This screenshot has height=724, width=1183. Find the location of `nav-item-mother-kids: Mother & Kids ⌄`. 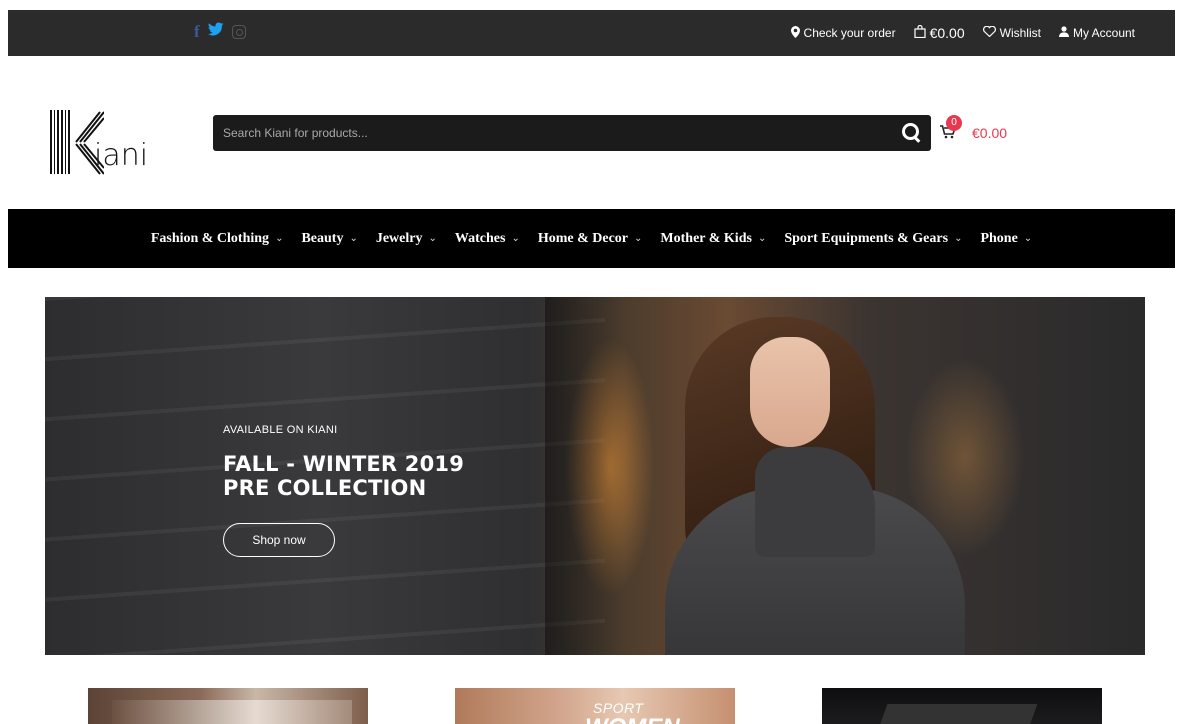

nav-item-mother-kids: Mother & Kids ⌄ is located at coordinates (713, 239).